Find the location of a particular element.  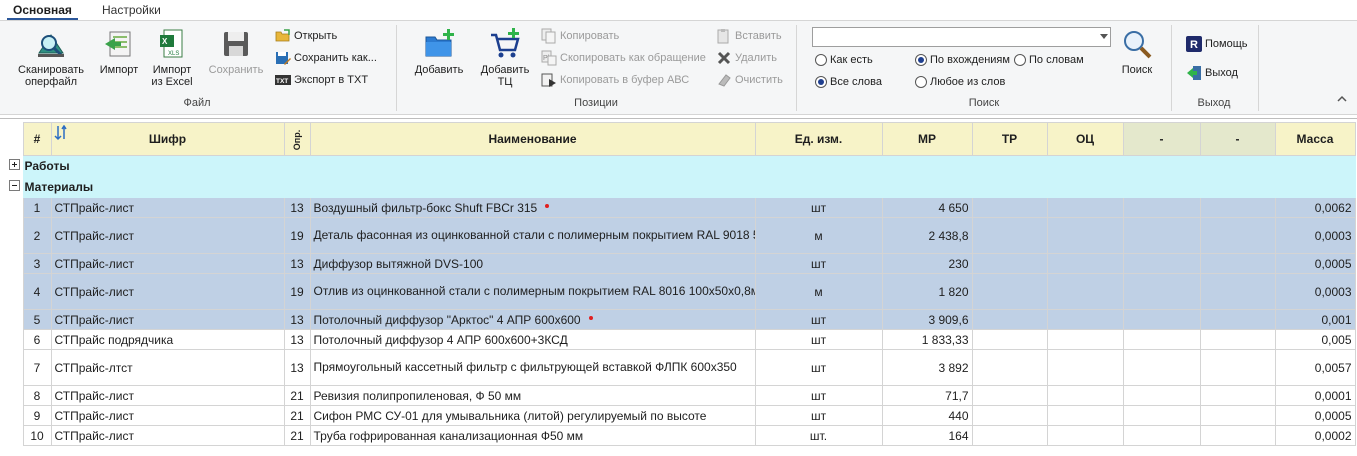

sort-icon is located at coordinates (61, 133).